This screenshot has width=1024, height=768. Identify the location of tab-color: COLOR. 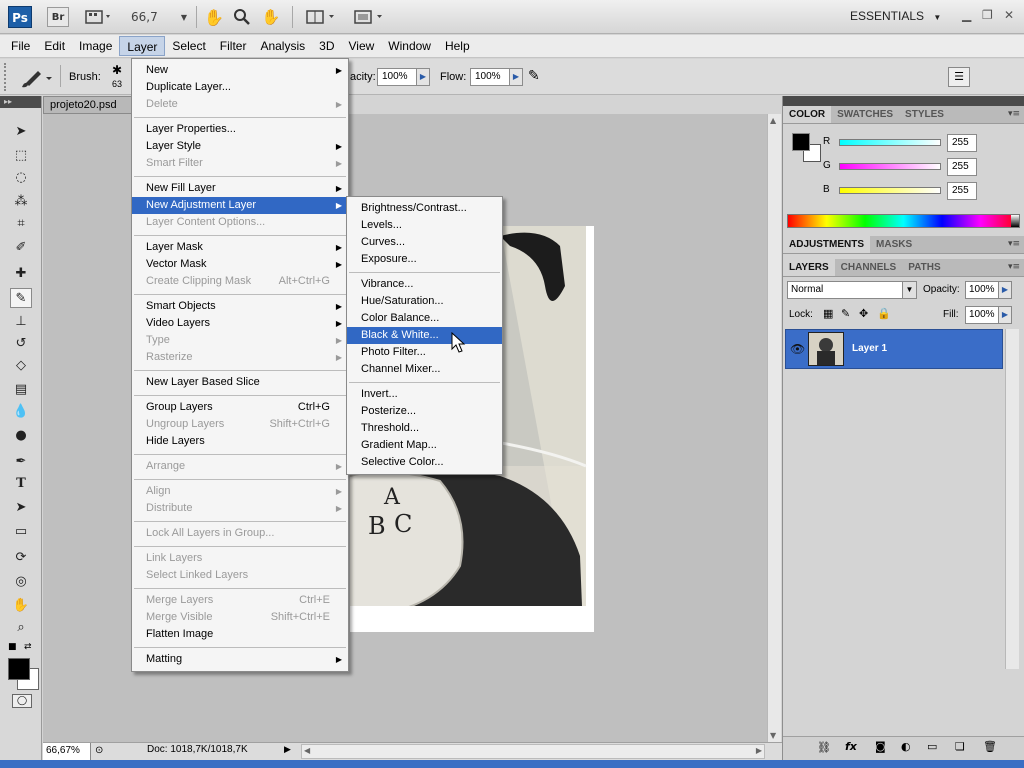
(807, 114).